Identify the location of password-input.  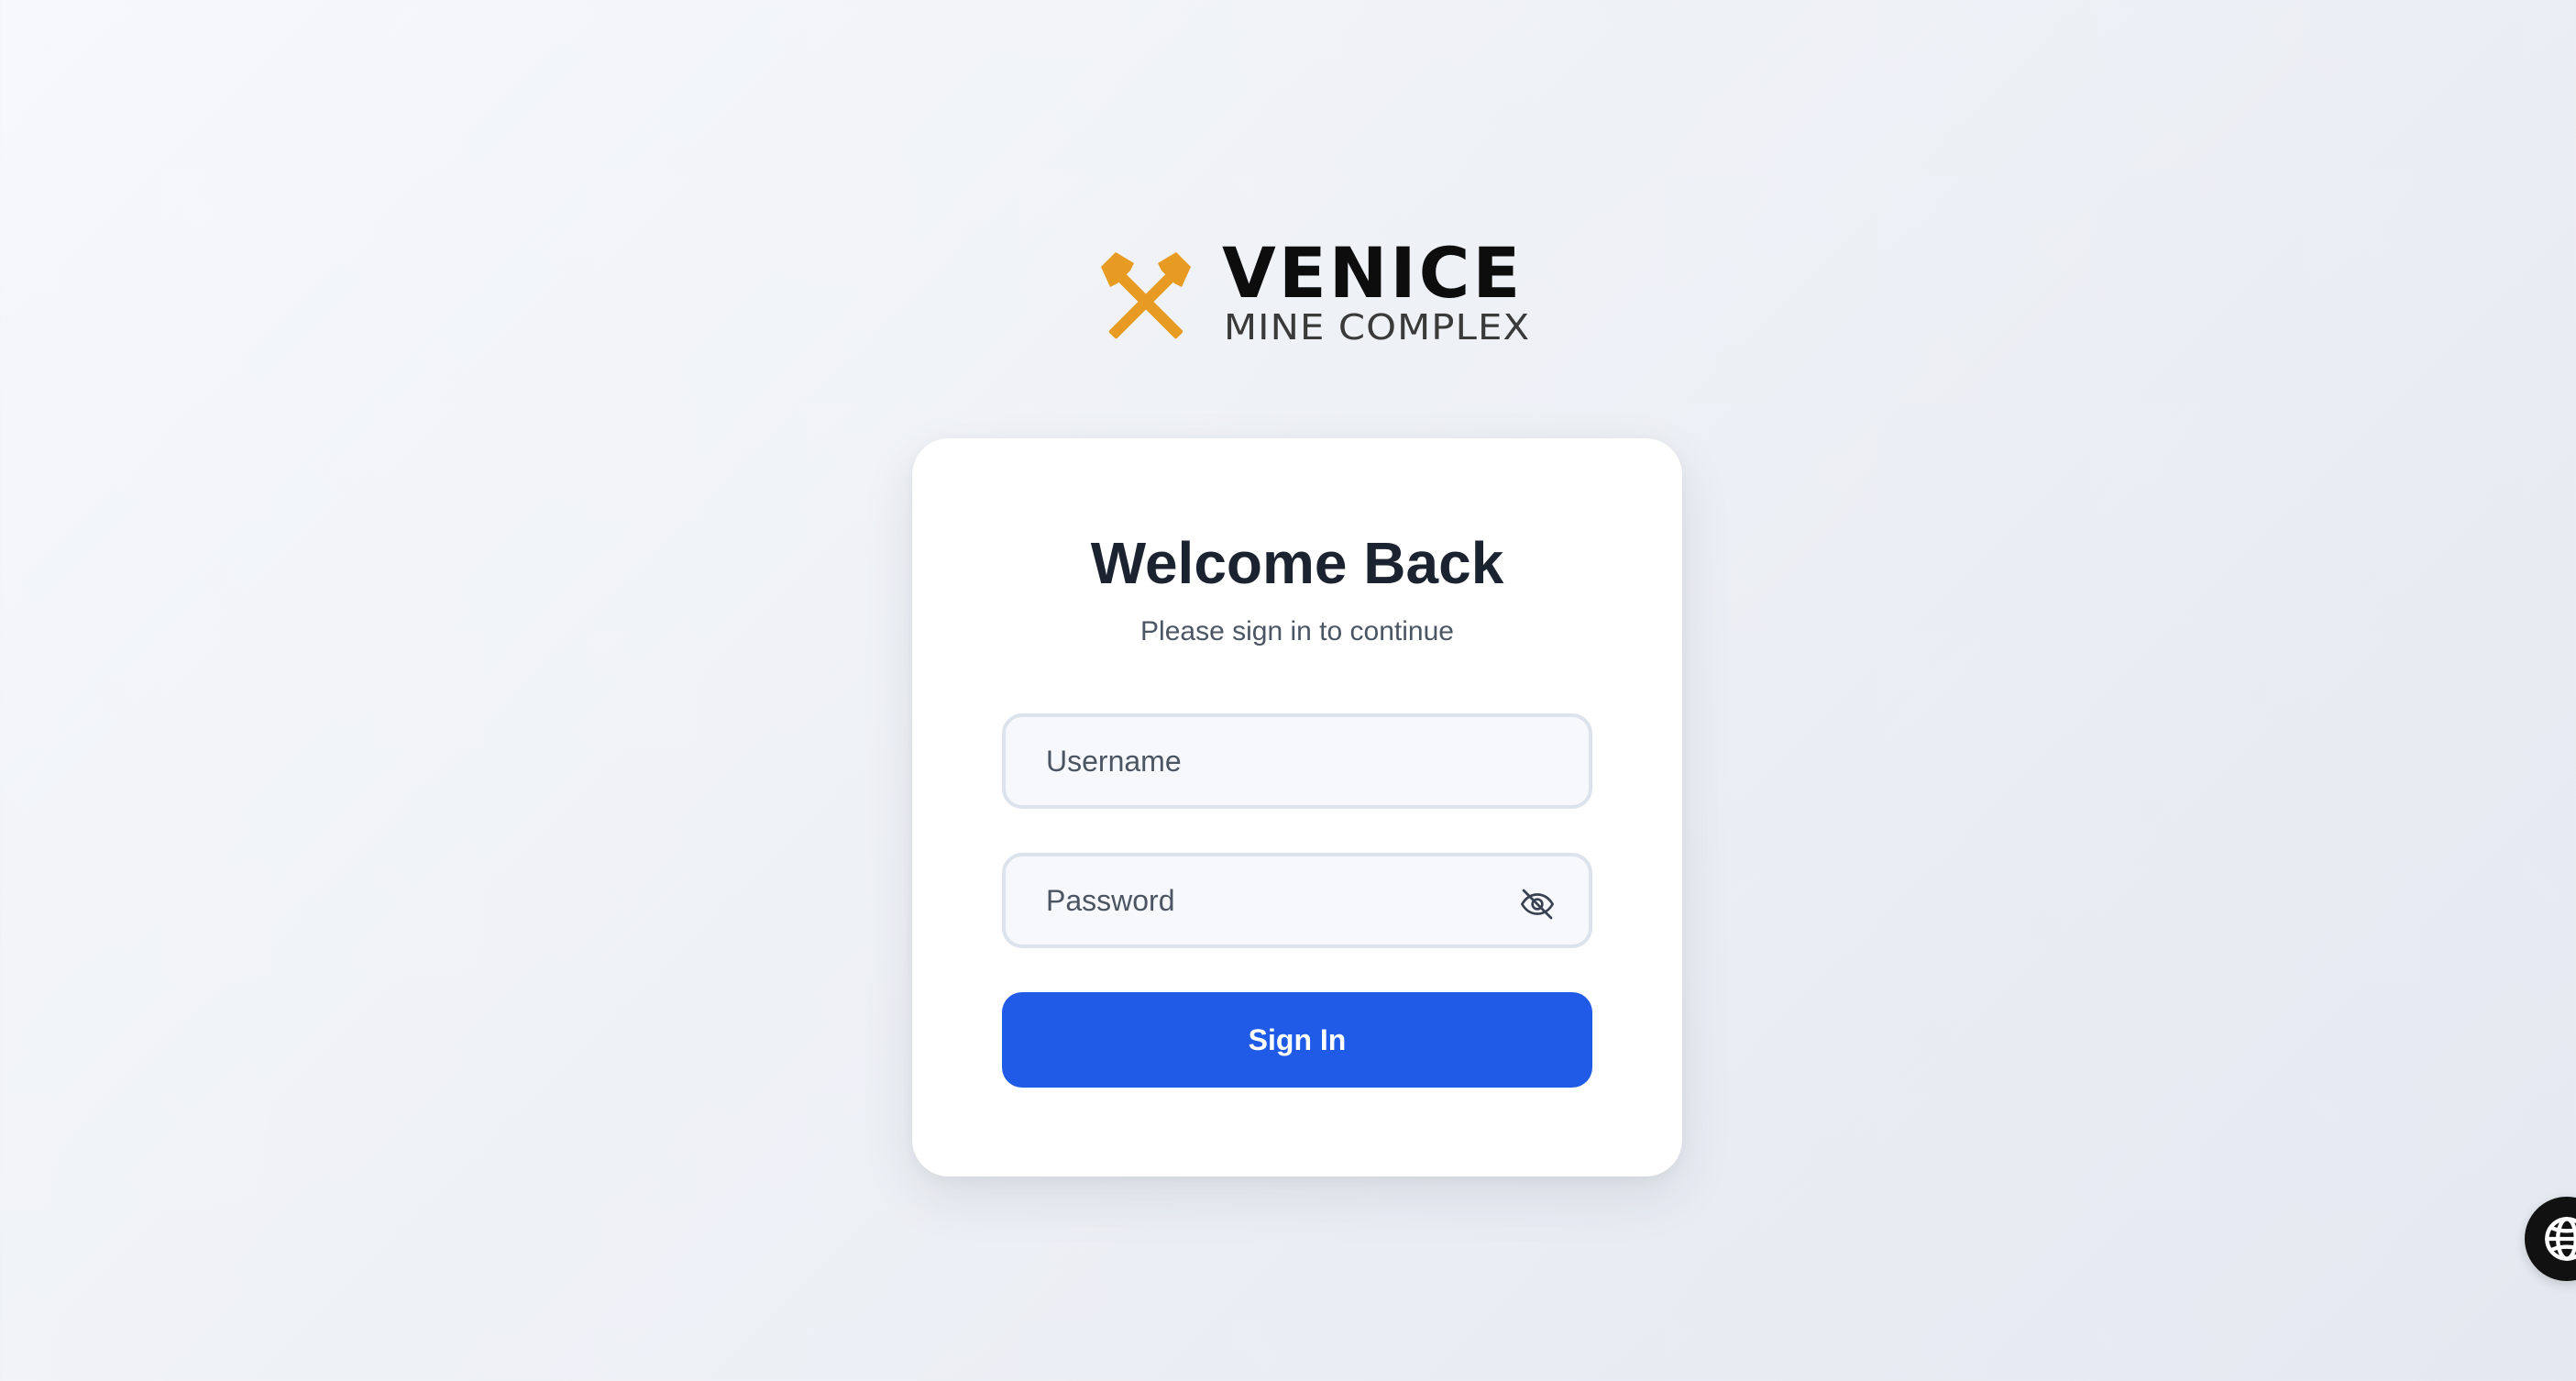
(1275, 900).